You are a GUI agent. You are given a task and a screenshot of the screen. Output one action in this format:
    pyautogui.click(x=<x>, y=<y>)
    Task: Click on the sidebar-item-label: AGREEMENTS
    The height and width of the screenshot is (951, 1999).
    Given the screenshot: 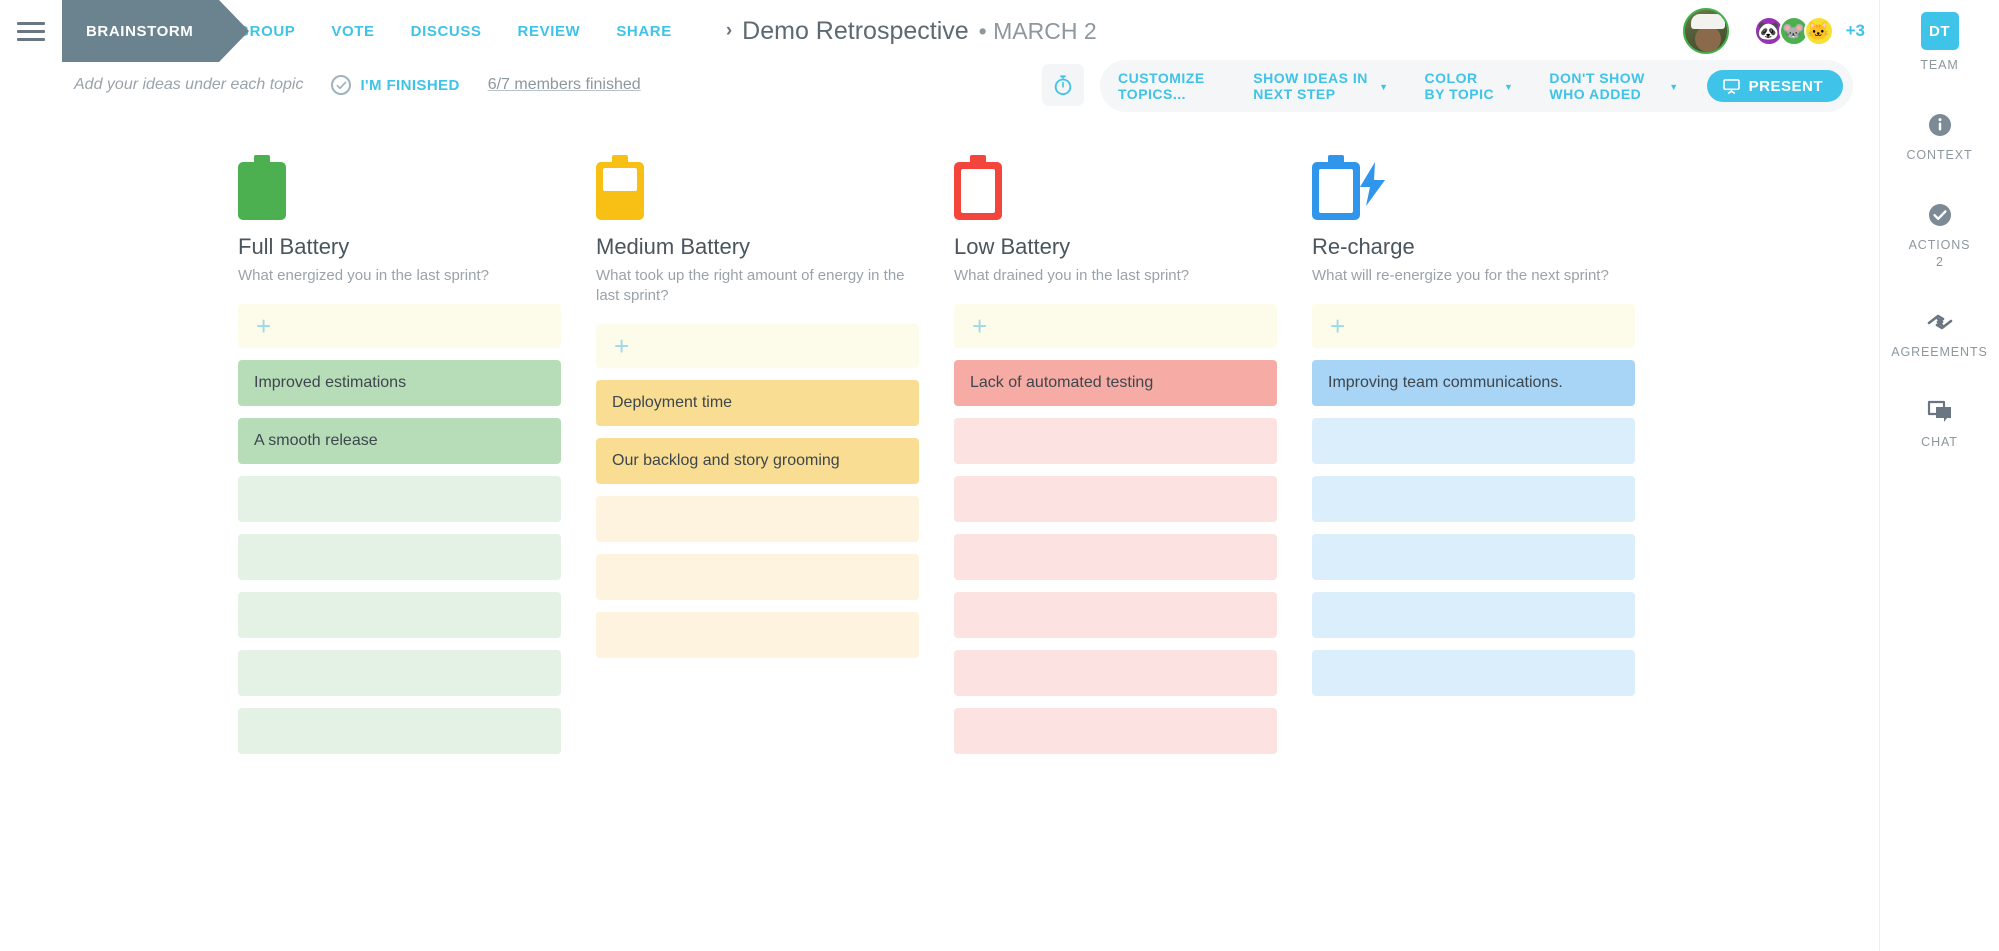 What is the action you would take?
    pyautogui.click(x=1939, y=352)
    